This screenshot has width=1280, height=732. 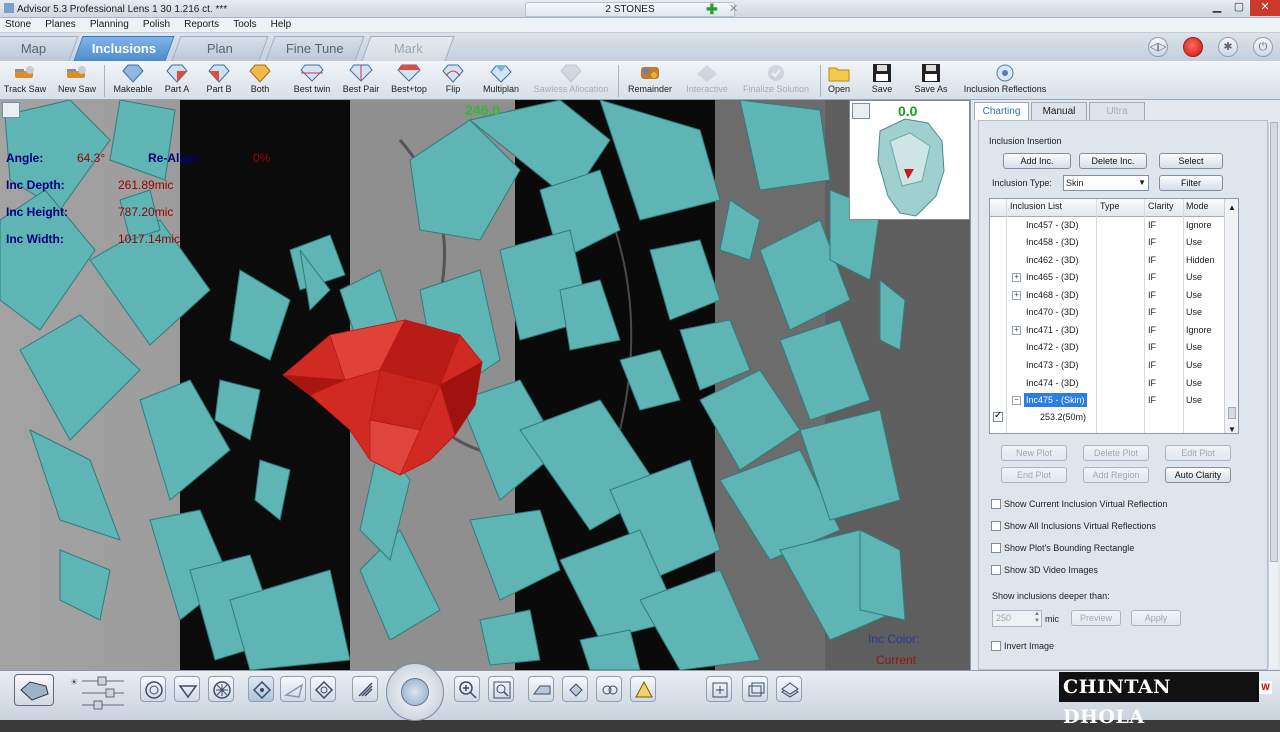 I want to click on side-view-button, so click(x=293, y=689).